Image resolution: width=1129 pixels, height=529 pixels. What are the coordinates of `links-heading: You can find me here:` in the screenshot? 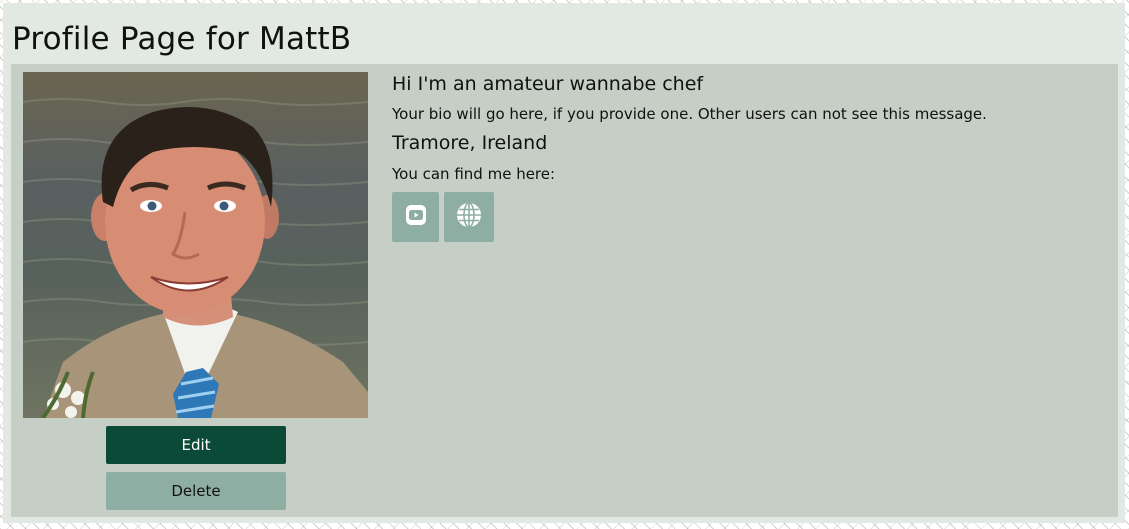 It's located at (474, 174).